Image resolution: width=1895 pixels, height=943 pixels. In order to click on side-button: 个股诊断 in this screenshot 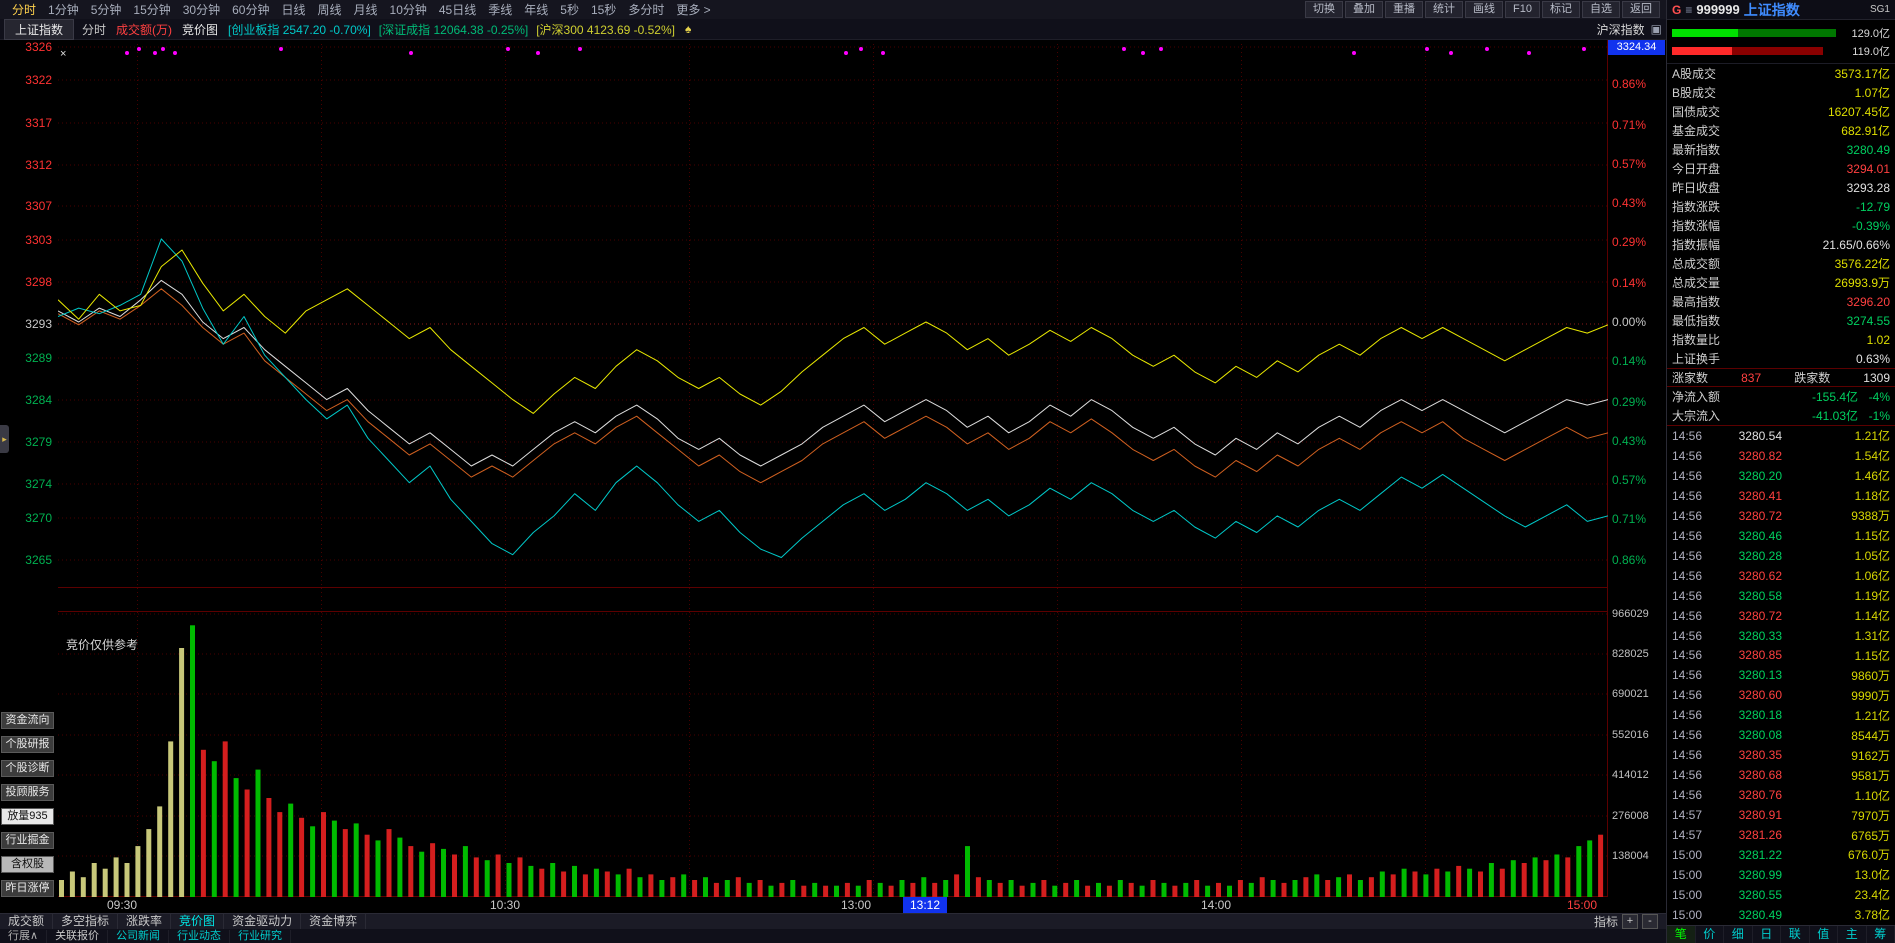, I will do `click(27, 768)`.